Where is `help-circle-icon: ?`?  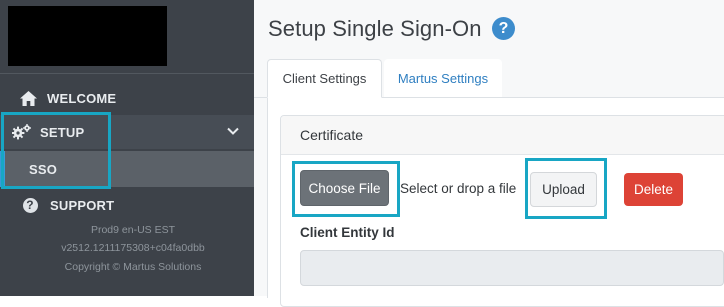 help-circle-icon: ? is located at coordinates (30, 205).